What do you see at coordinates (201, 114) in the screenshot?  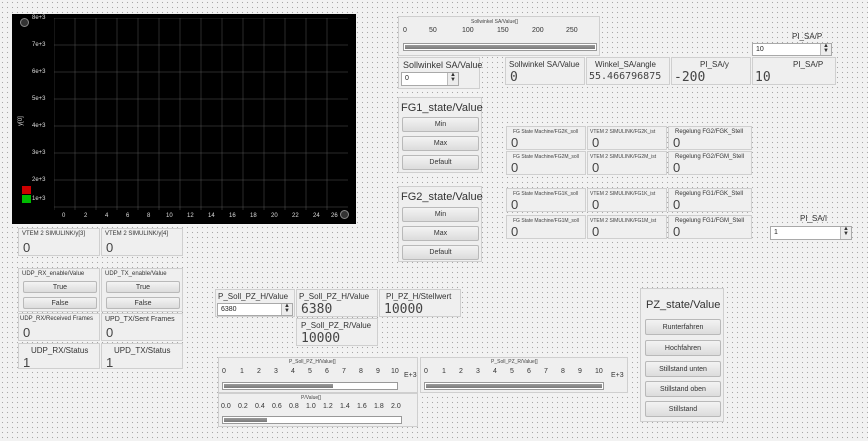 I see `graph-grid` at bounding box center [201, 114].